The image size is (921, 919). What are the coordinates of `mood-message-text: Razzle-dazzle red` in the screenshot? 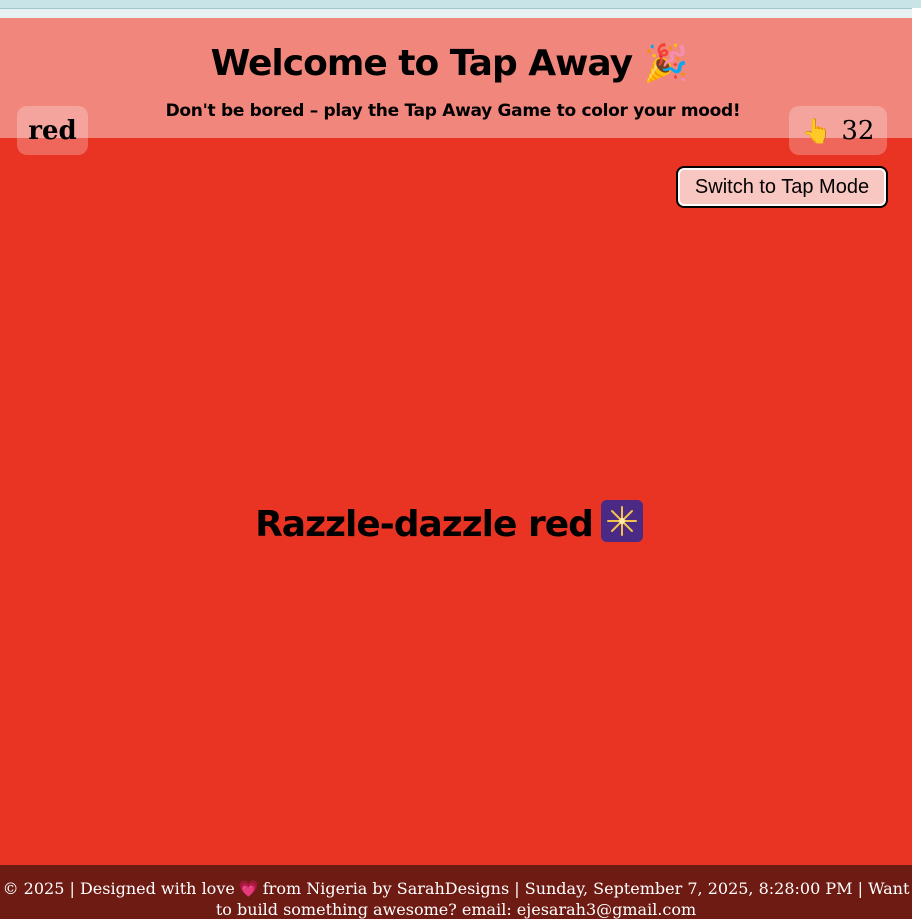 It's located at (424, 524).